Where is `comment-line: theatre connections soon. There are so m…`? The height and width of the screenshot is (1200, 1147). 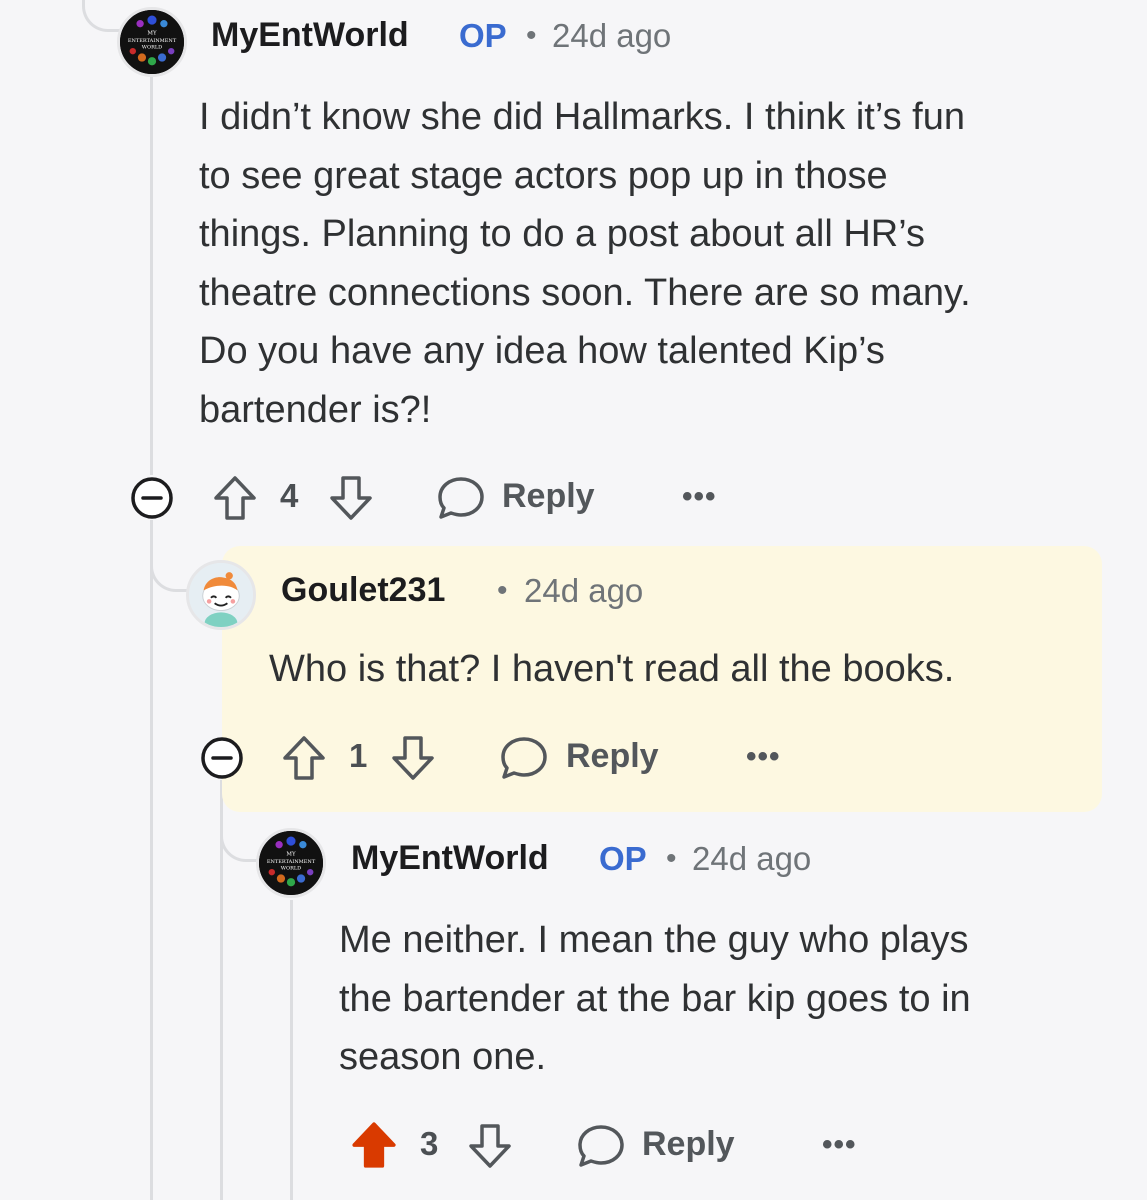
comment-line: theatre connections soon. There are so m… is located at coordinates (585, 292).